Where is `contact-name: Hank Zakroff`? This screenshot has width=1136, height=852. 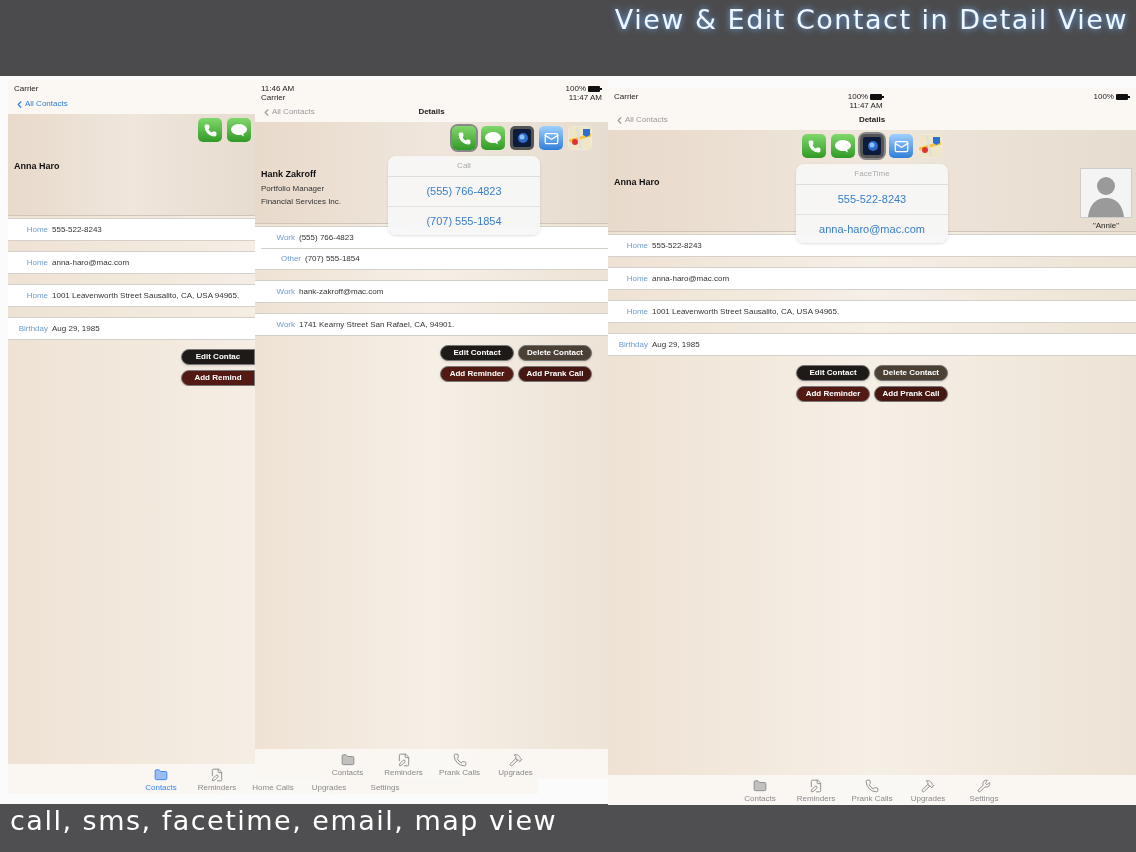 contact-name: Hank Zakroff is located at coordinates (288, 174).